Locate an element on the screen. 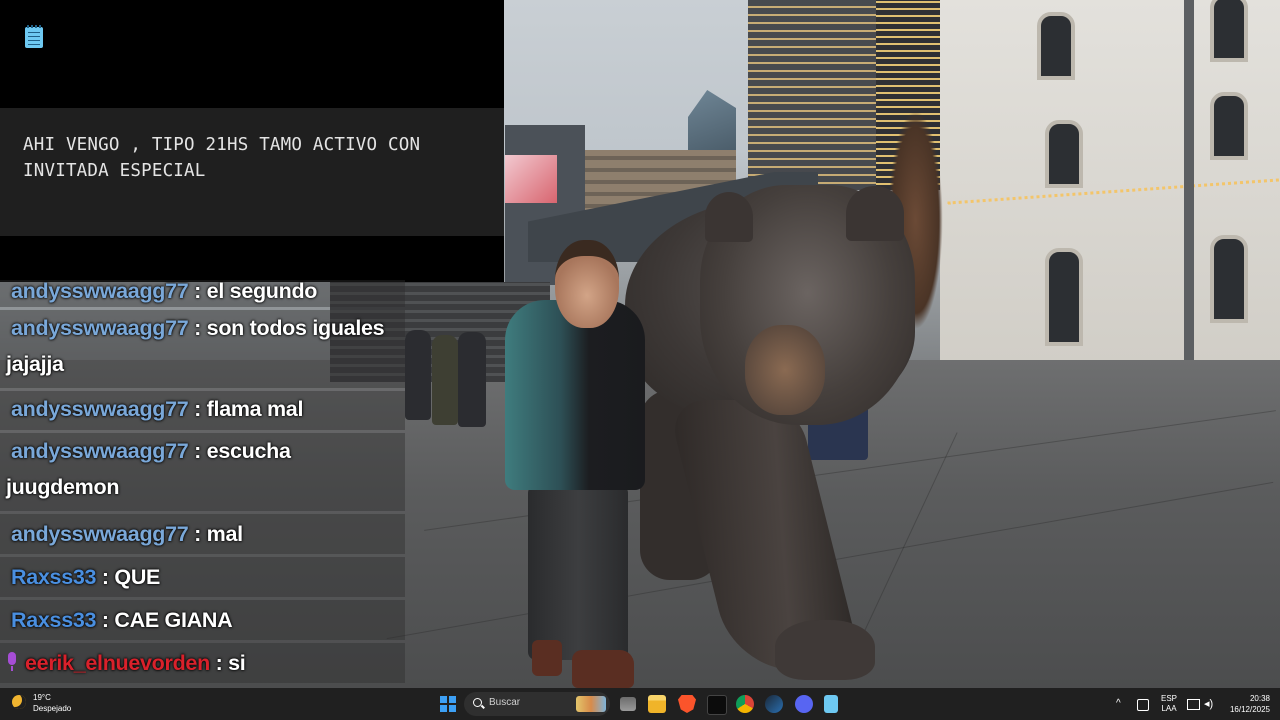  search-label: Buscar is located at coordinates (505, 702).